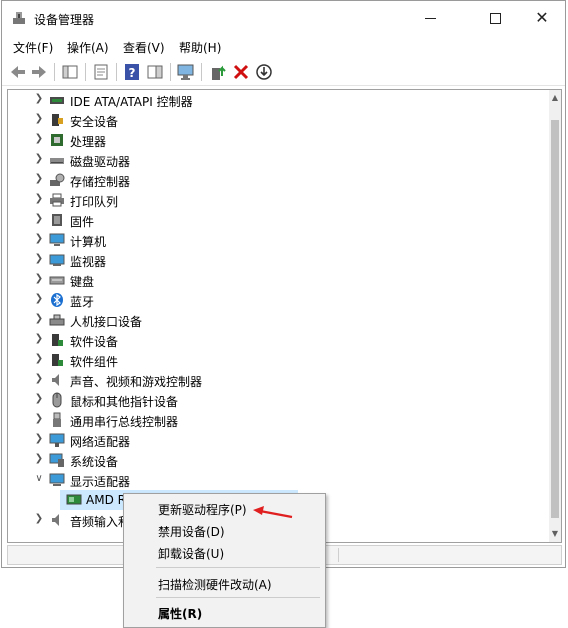 The width and height of the screenshot is (568, 628). I want to click on monitor-icon, so click(57, 260).